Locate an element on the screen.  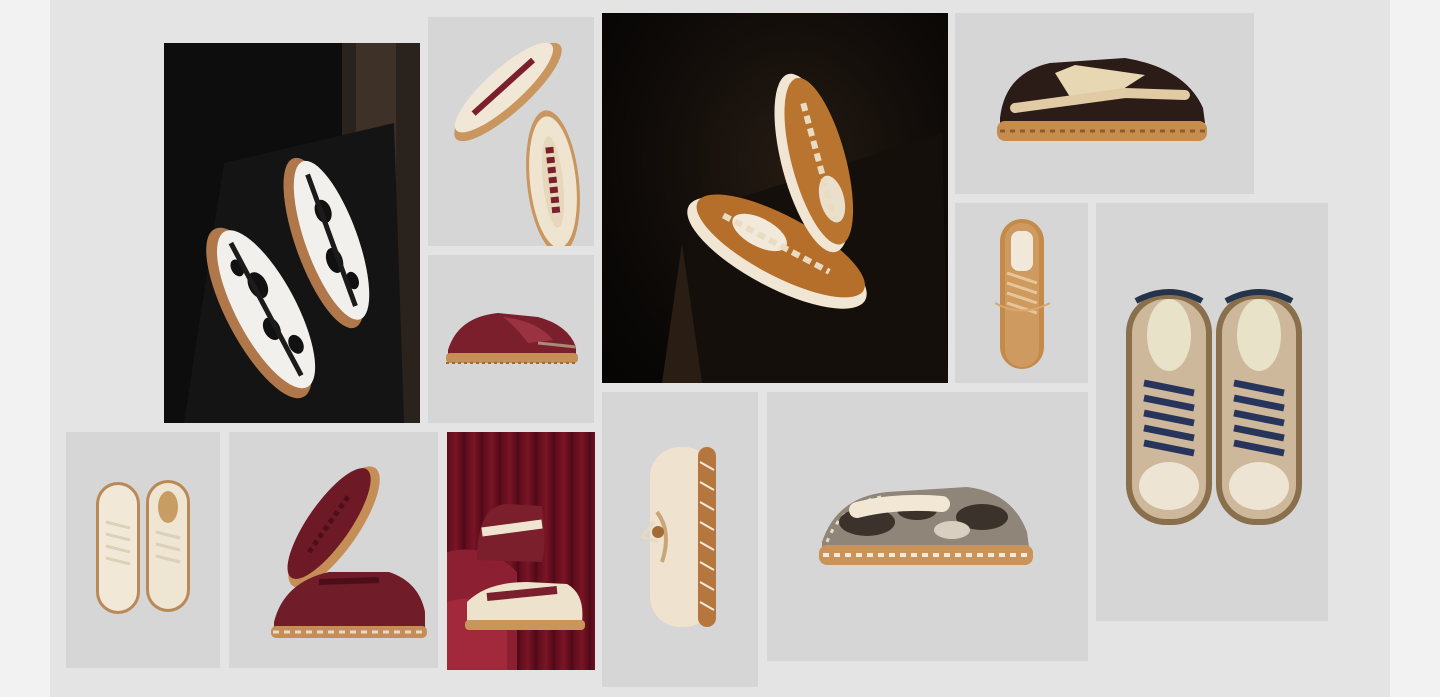
photo-burgundy-suede-side is located at coordinates (511, 339).